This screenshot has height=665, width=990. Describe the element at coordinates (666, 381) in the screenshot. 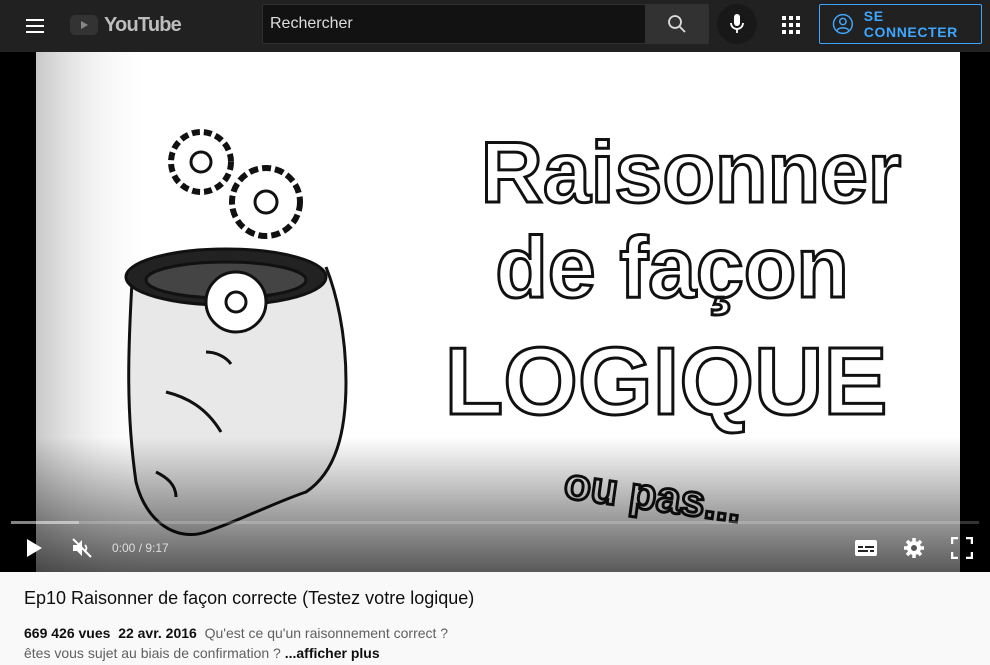

I see `svg-text: LOGIQUE` at that location.